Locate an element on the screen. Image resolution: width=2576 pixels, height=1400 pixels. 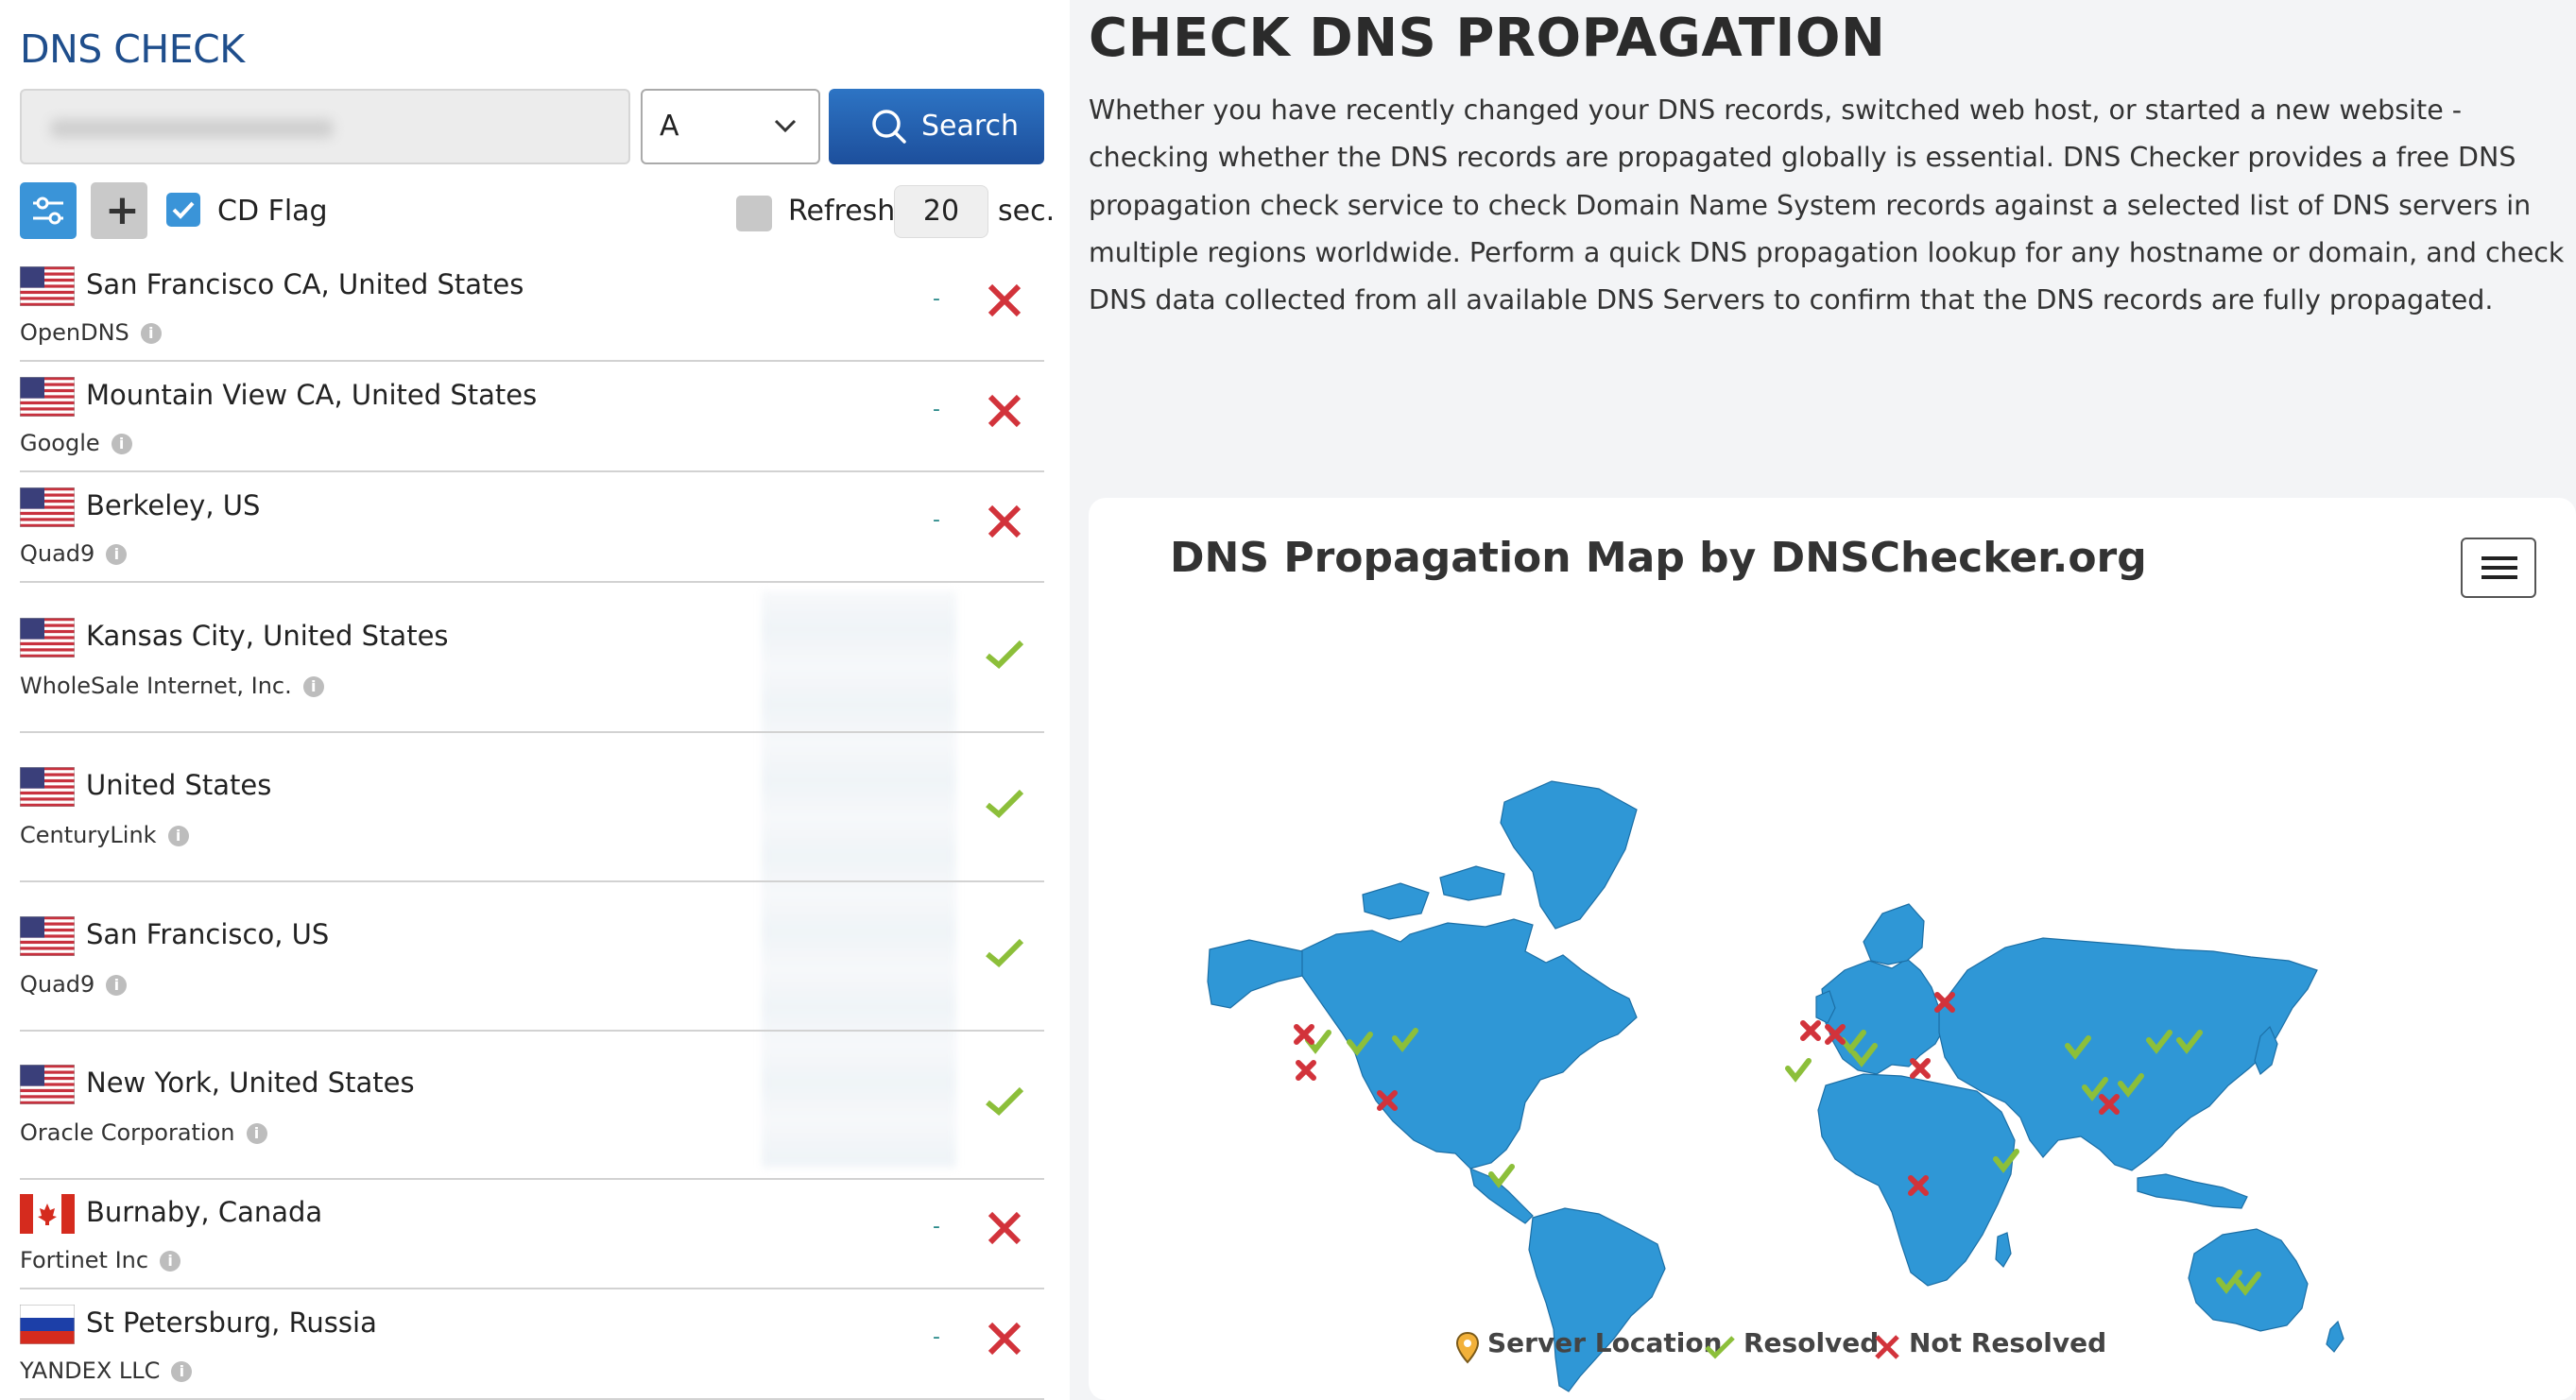
new-zealand is located at coordinates (2335, 1336).